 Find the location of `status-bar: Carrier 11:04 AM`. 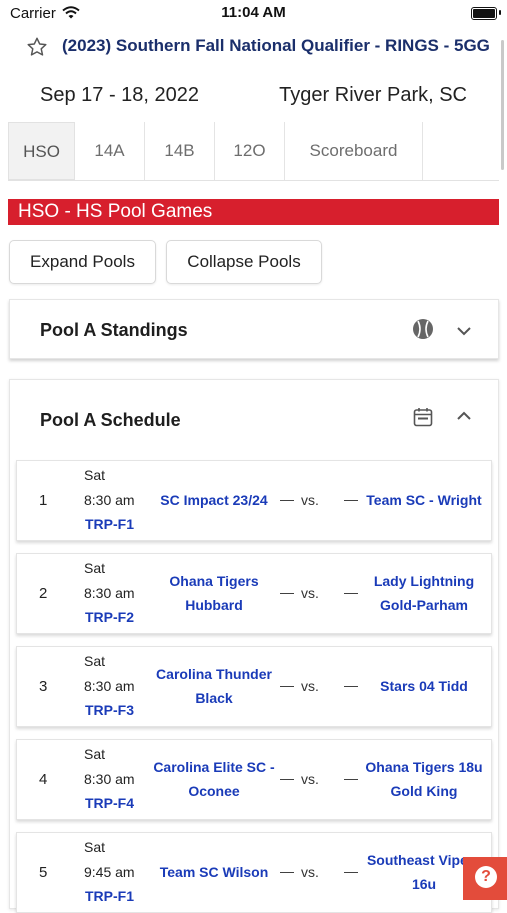

status-bar: Carrier 11:04 AM is located at coordinates (253, 14).